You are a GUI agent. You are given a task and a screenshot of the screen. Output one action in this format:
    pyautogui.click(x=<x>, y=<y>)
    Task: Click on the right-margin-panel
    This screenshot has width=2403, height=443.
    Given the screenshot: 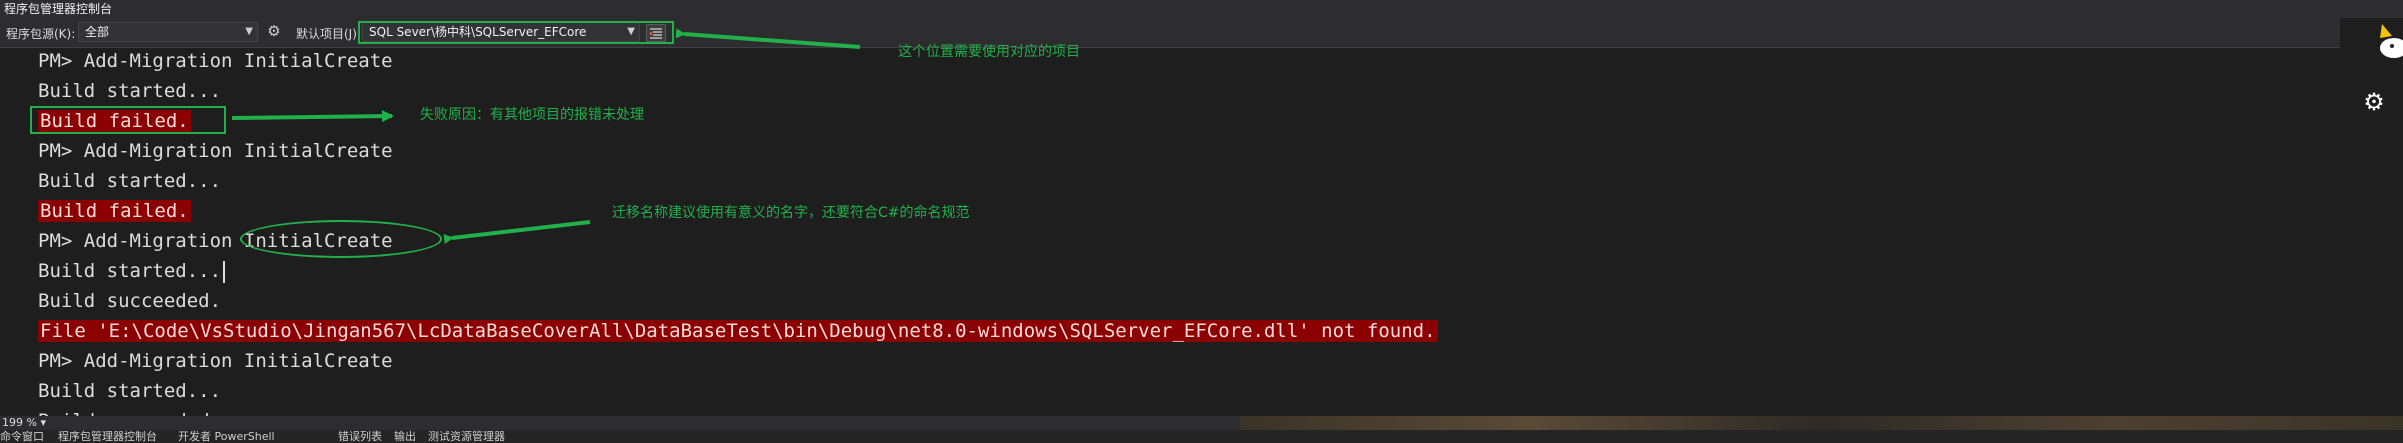 What is the action you would take?
    pyautogui.click(x=2371, y=217)
    